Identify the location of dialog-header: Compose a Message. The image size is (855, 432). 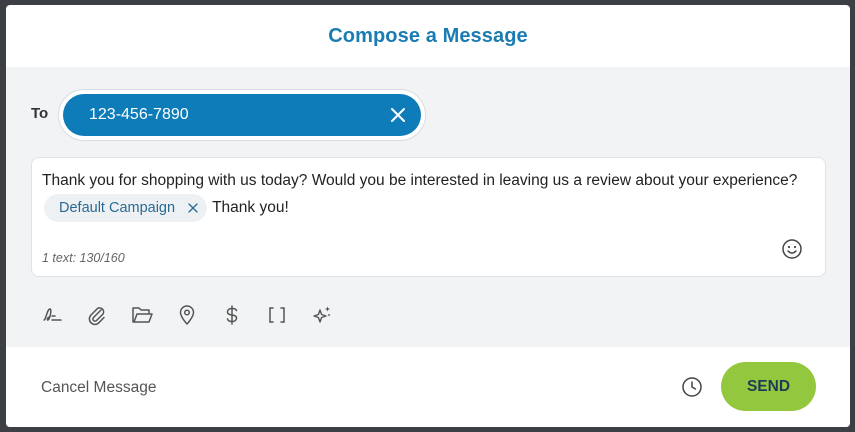
(428, 36).